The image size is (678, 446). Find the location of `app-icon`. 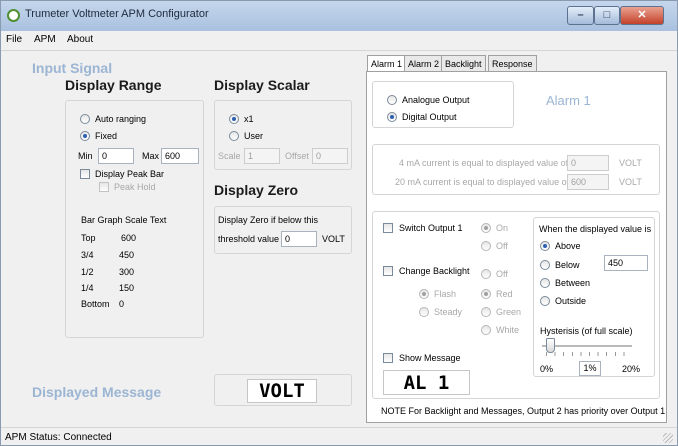

app-icon is located at coordinates (13, 15).